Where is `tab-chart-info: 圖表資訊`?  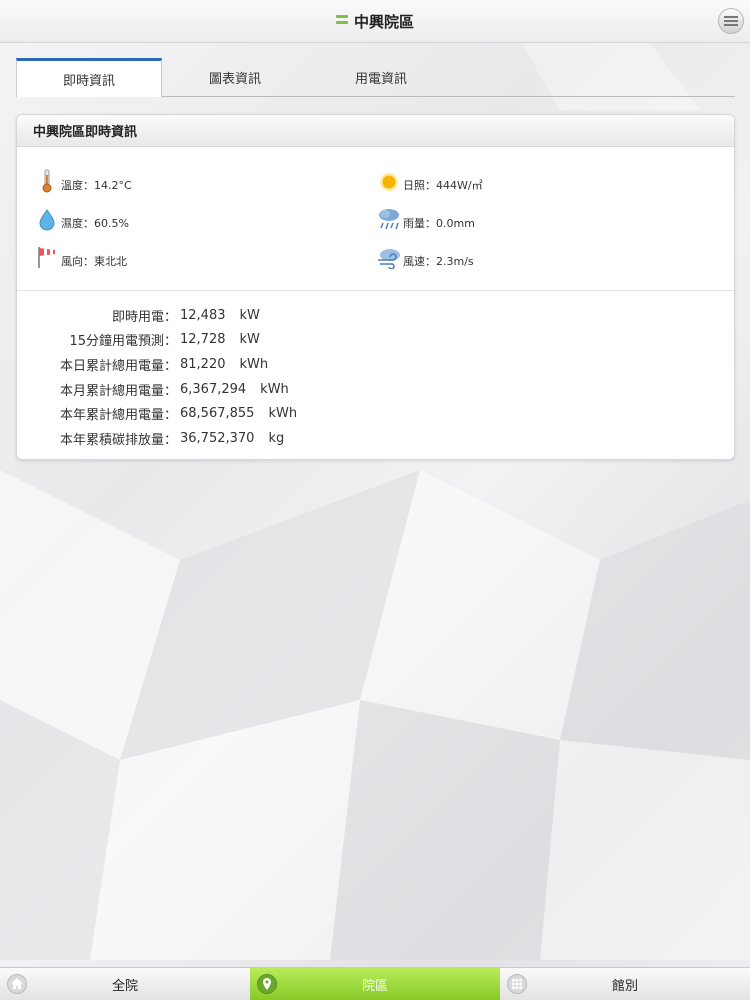 tab-chart-info: 圖表資訊 is located at coordinates (235, 77).